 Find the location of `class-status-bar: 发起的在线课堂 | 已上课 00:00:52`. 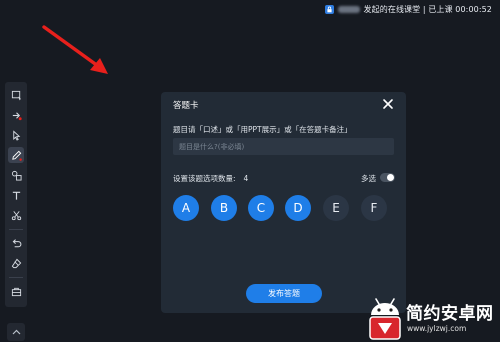

class-status-bar: 发起的在线课堂 | 已上课 00:00:52 is located at coordinates (412, 8).